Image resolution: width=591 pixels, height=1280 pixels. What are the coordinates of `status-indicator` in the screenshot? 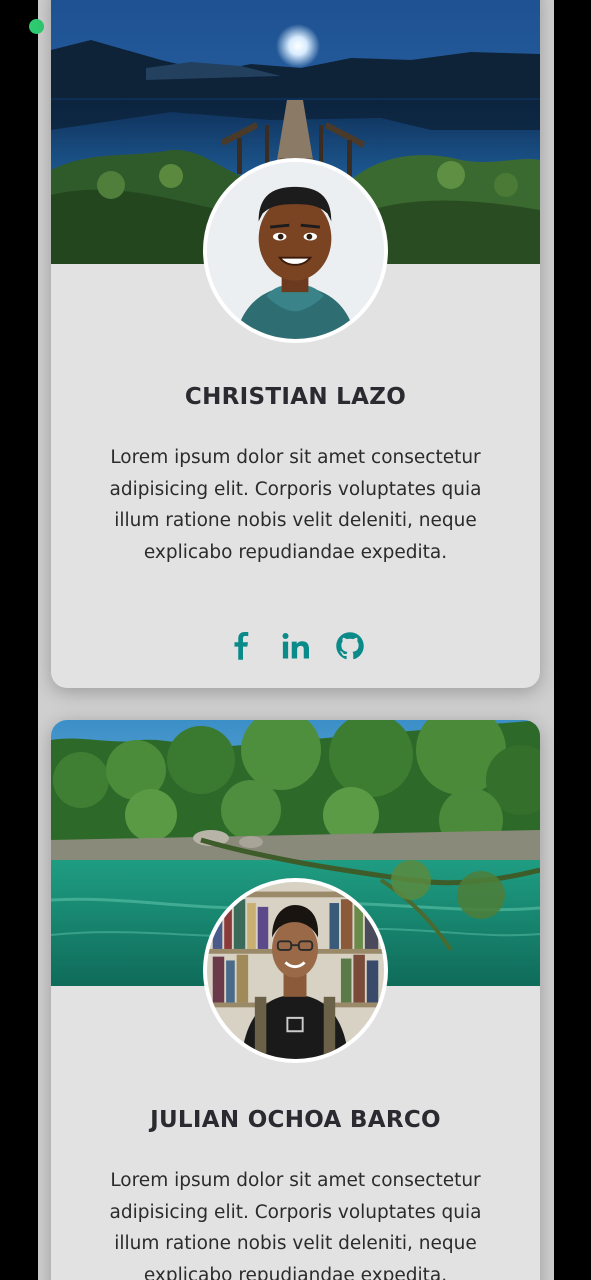 It's located at (36, 26).